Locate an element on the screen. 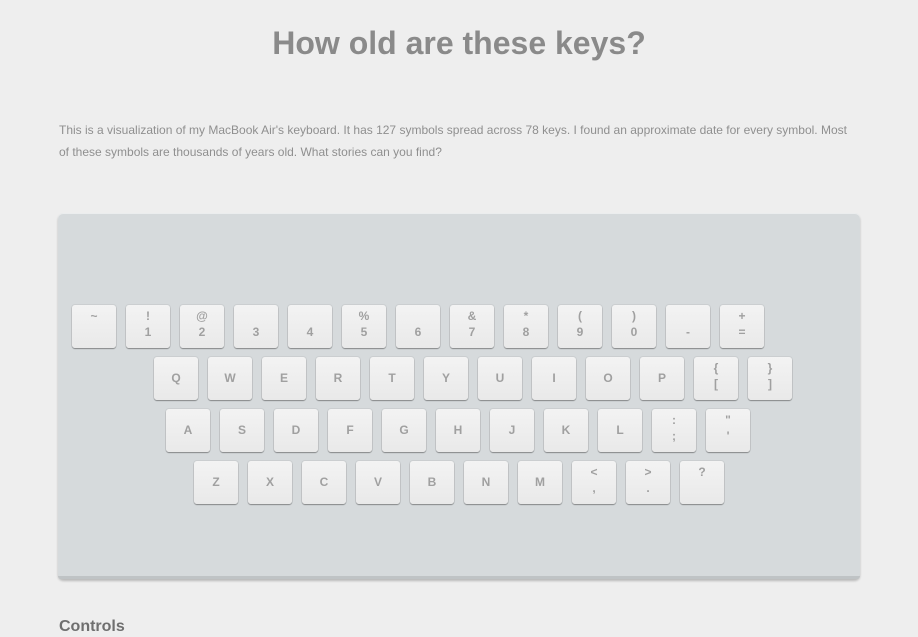 Image resolution: width=918 pixels, height=637 pixels. key-shift-symbol: } is located at coordinates (770, 368).